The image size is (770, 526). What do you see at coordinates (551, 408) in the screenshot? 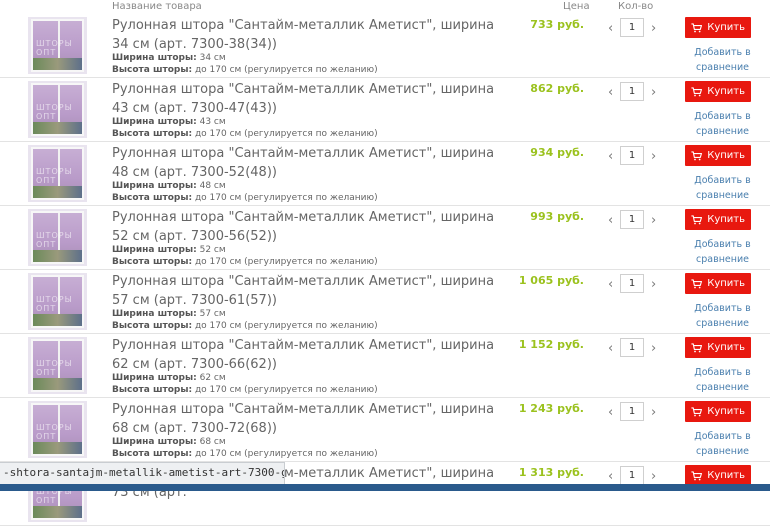
I see `product-price: 1 243 руб.` at bounding box center [551, 408].